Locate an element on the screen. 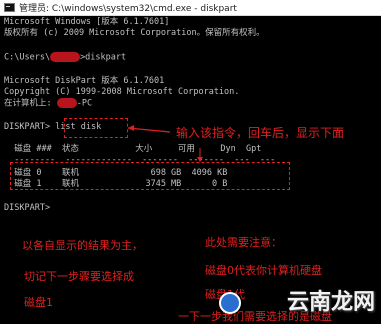  annotation-caution: 切记下一步骤要选择成 is located at coordinates (79, 276).